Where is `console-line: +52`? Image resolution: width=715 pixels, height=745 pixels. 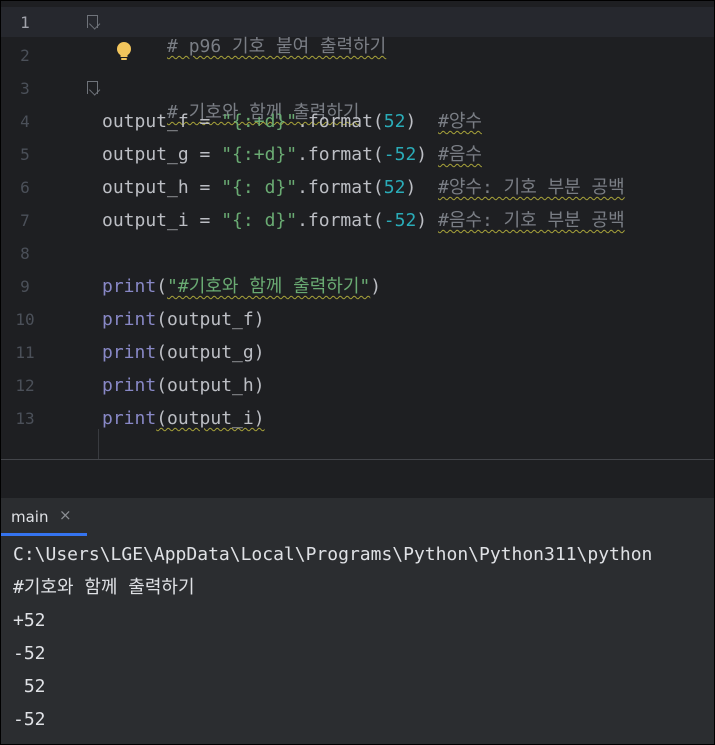 console-line: +52 is located at coordinates (29, 620).